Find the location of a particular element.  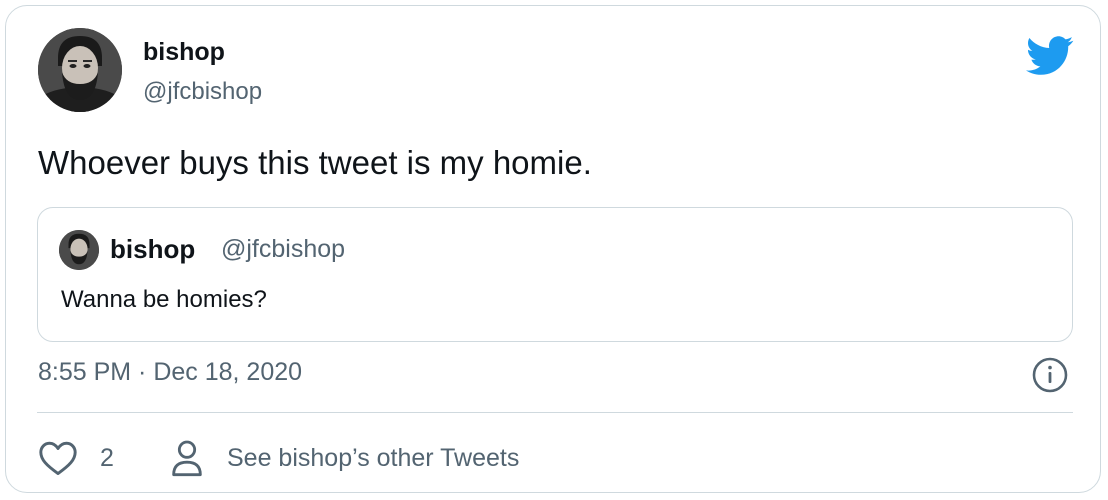

tweet-text: Whoever buys this tweet is my homie. is located at coordinates (315, 162).